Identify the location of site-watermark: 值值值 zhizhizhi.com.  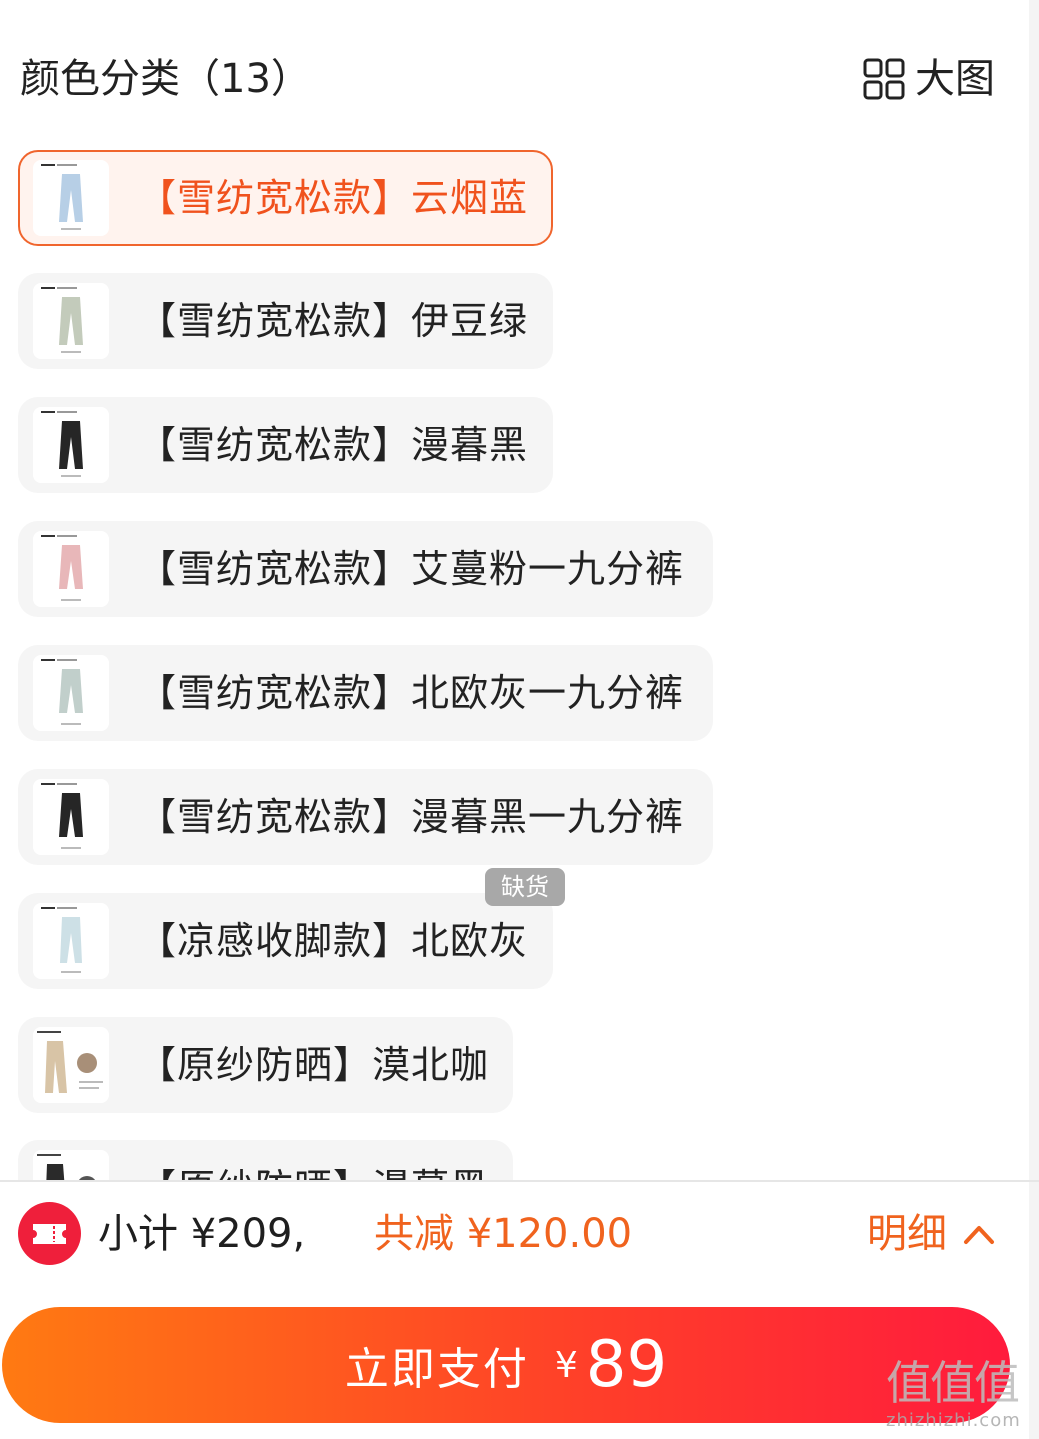
(961, 1397).